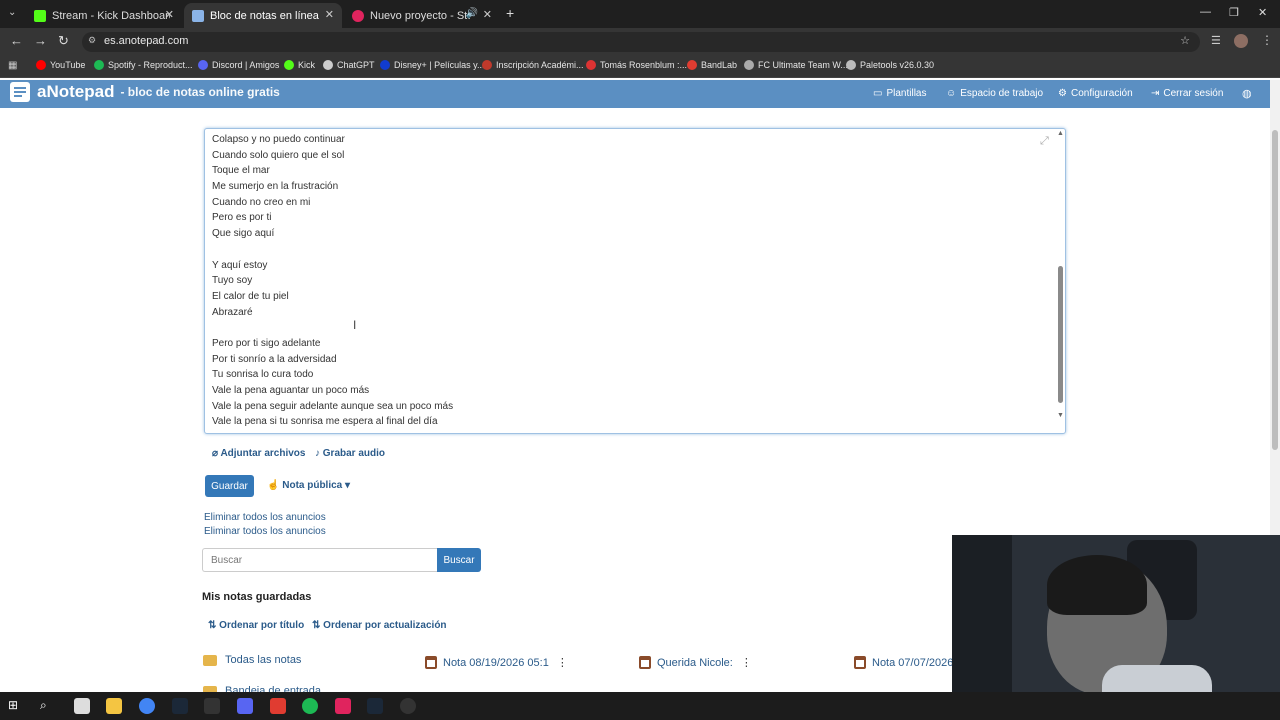 The height and width of the screenshot is (720, 1280). Describe the element at coordinates (238, 65) in the screenshot. I see `bookmark-item: Discord | Amigos` at that location.